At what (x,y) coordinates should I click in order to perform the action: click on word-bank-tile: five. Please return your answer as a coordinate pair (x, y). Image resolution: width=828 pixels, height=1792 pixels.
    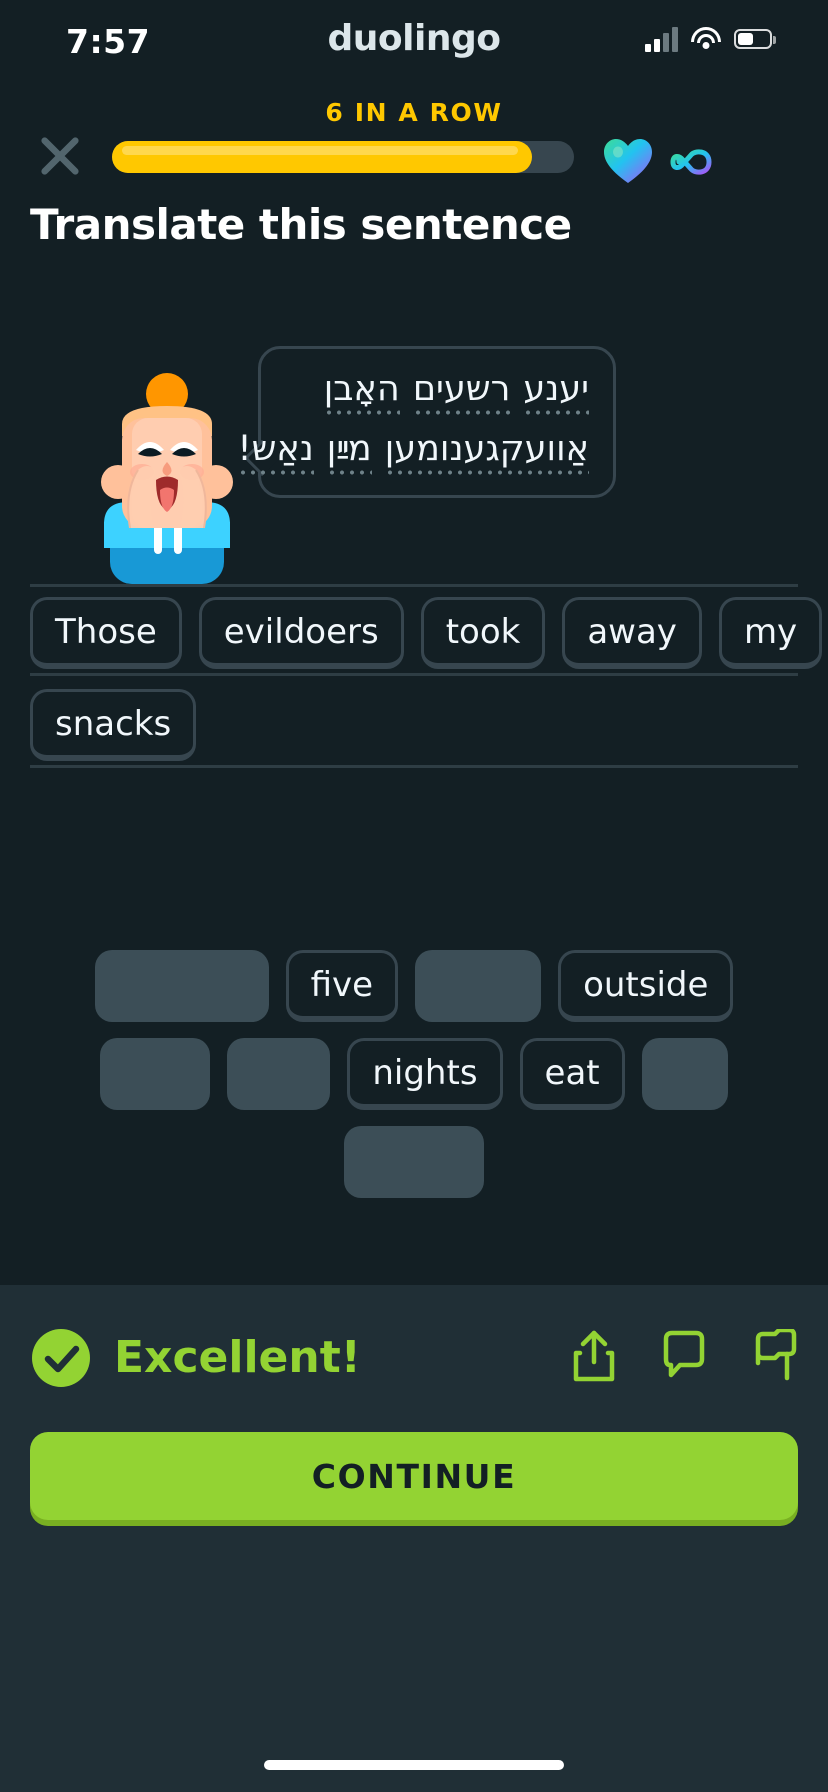
    Looking at the image, I should click on (342, 986).